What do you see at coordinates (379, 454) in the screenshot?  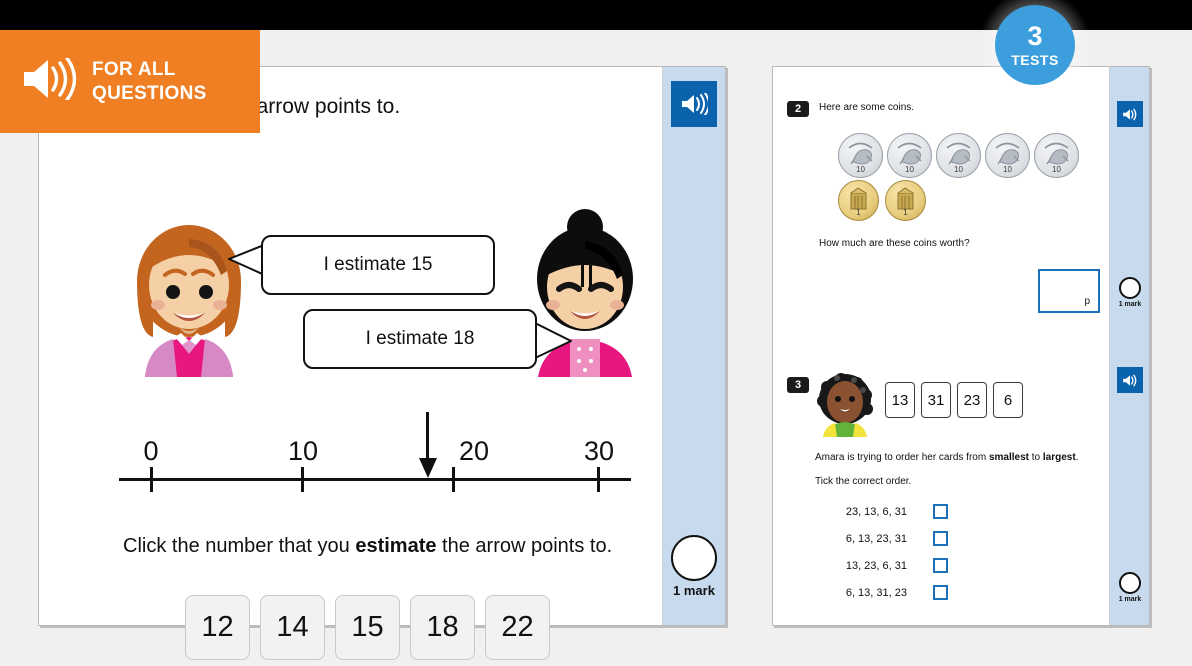 I see `number-line: 0 10 20 30` at bounding box center [379, 454].